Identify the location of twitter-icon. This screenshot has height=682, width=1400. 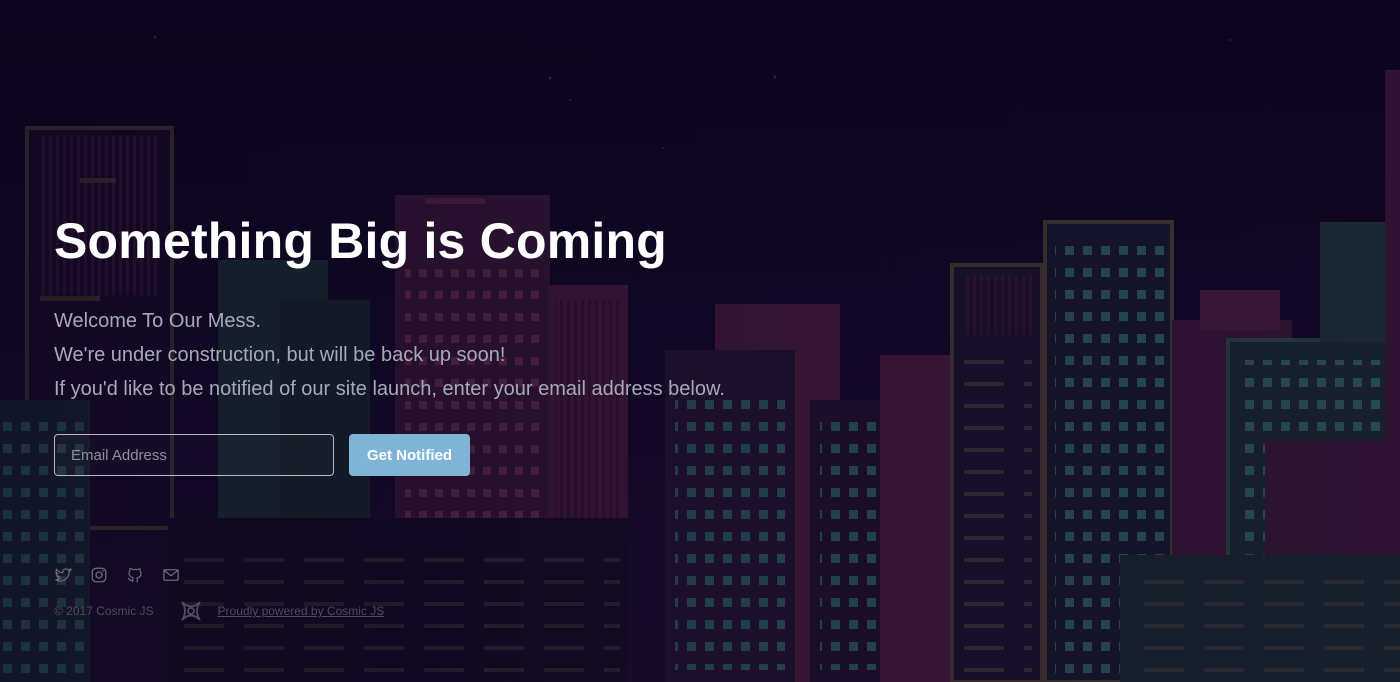
(63, 574).